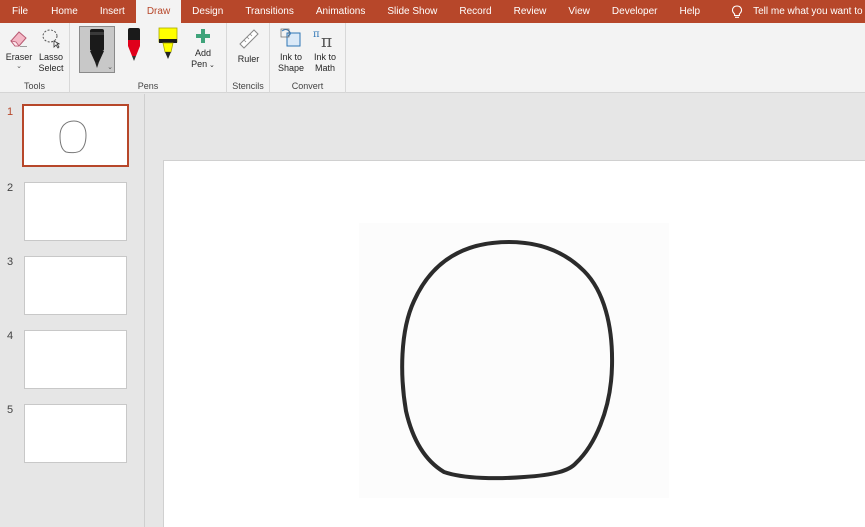  Describe the element at coordinates (134, 44) in the screenshot. I see `pen-icon` at that location.